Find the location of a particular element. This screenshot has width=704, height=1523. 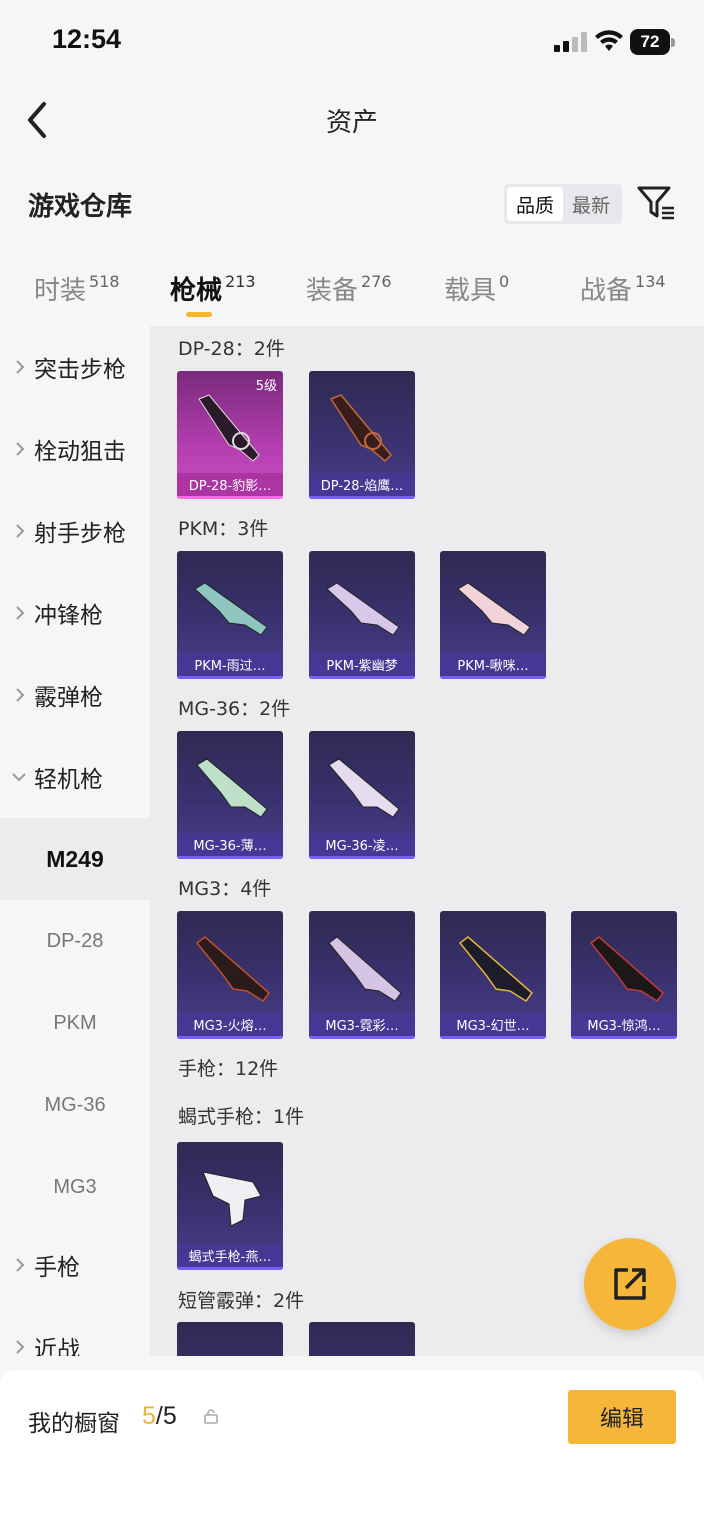

tab-count: 134 is located at coordinates (650, 281).